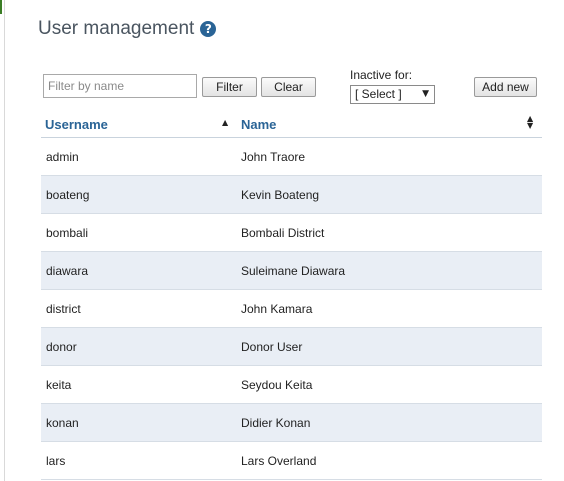  I want to click on sort-ascending-icon: ▲, so click(225, 122).